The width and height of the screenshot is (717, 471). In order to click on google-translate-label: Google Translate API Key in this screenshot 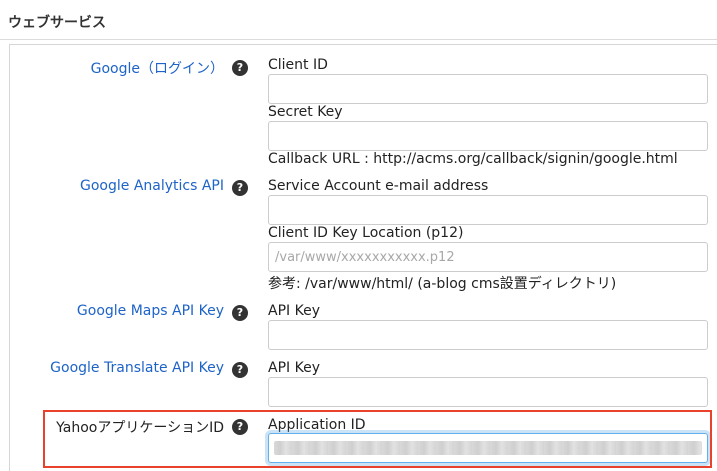, I will do `click(137, 368)`.